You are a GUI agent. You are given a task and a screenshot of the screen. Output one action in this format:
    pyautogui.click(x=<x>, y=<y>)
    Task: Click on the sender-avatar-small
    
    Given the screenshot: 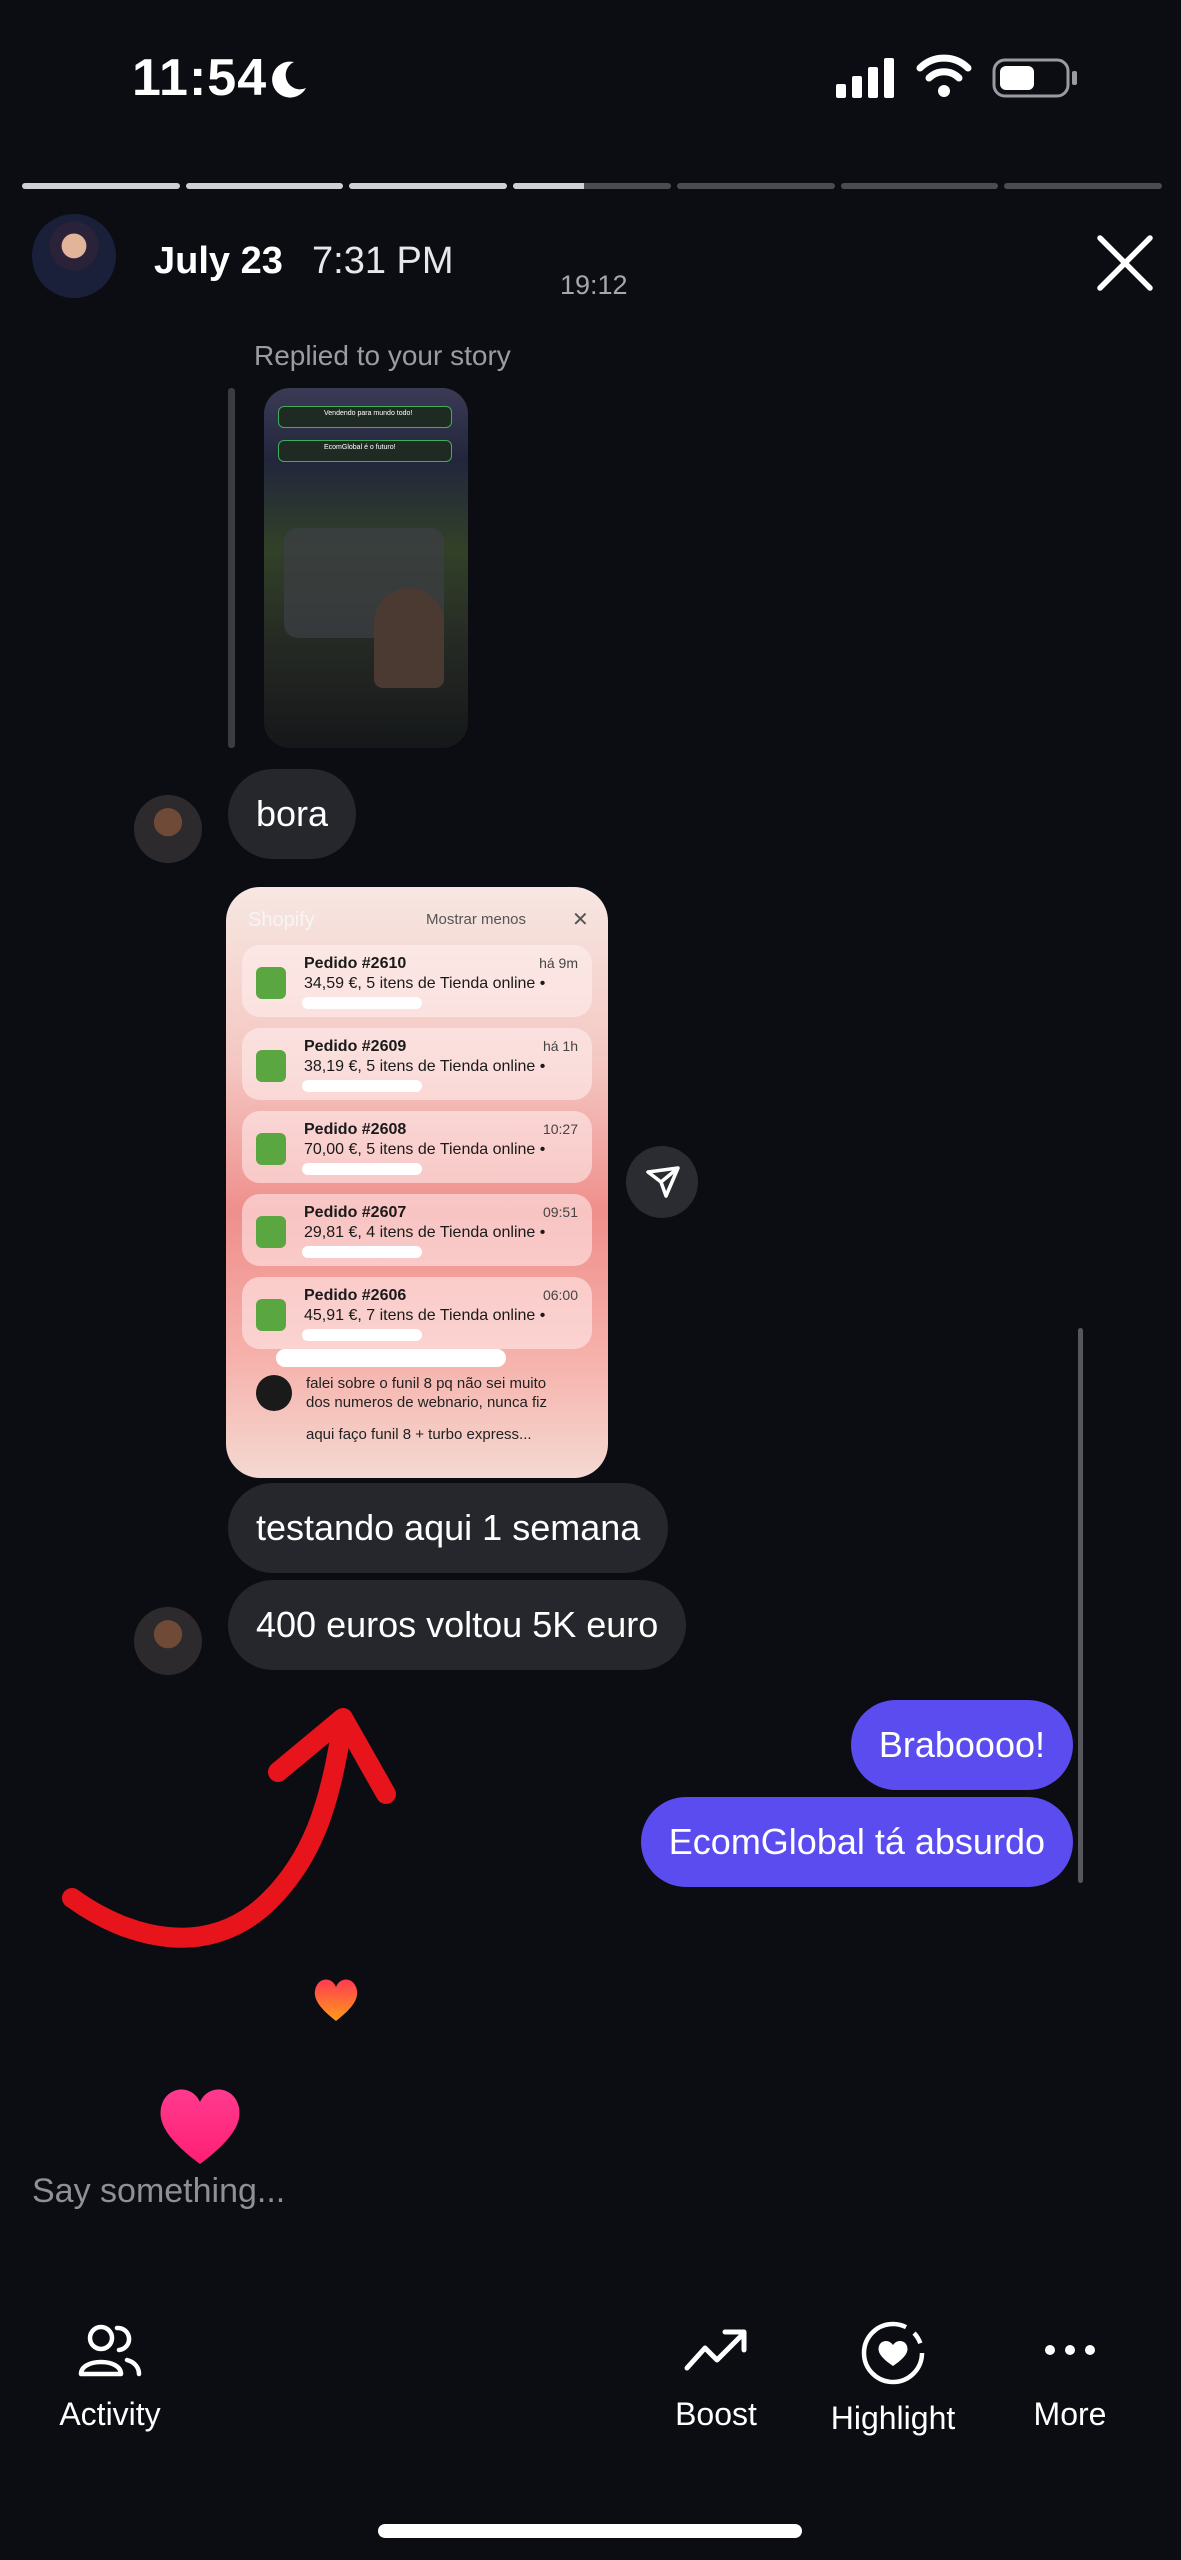 What is the action you would take?
    pyautogui.click(x=274, y=1393)
    